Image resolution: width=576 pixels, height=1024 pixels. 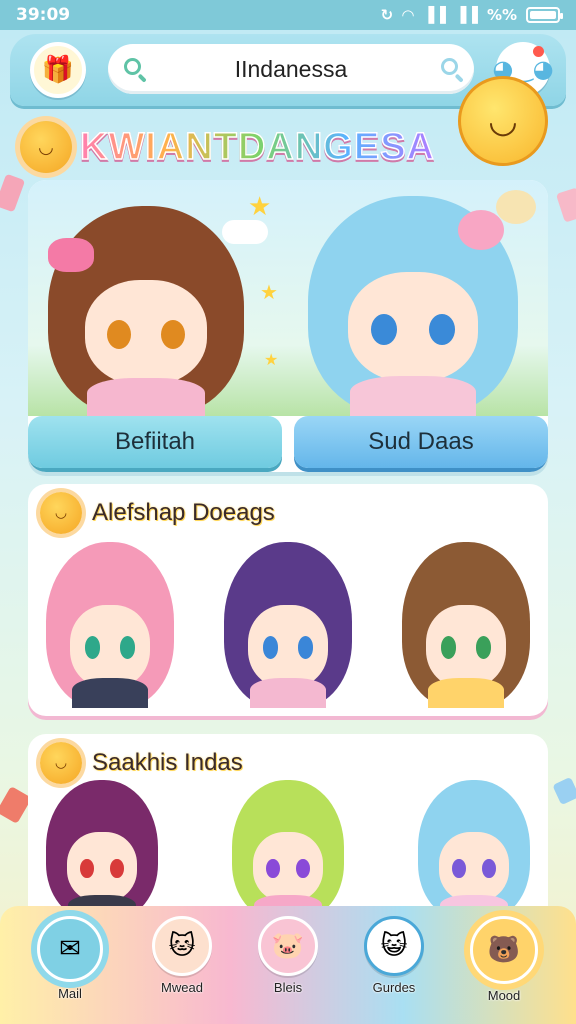 I want to click on nav-item-bleis: 🐷 Bleis, so click(x=288, y=962).